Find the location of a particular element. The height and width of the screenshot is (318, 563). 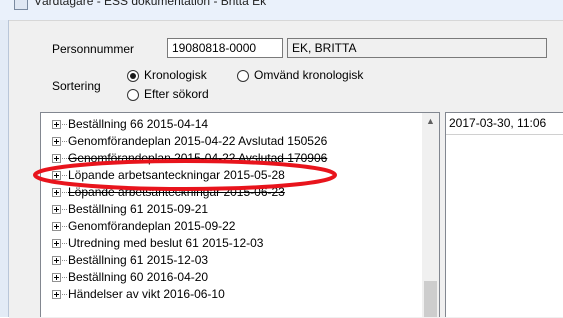

radio-chronological is located at coordinates (133, 76).